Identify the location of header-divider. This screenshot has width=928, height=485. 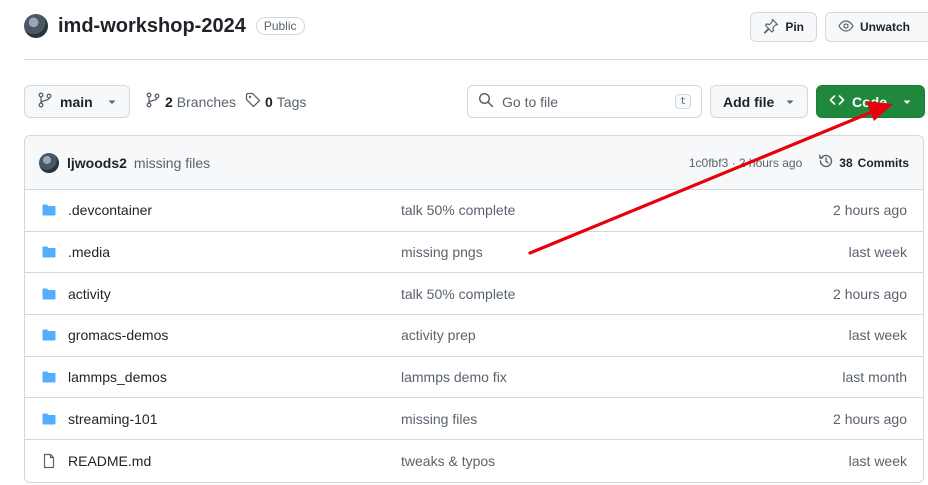
(476, 59).